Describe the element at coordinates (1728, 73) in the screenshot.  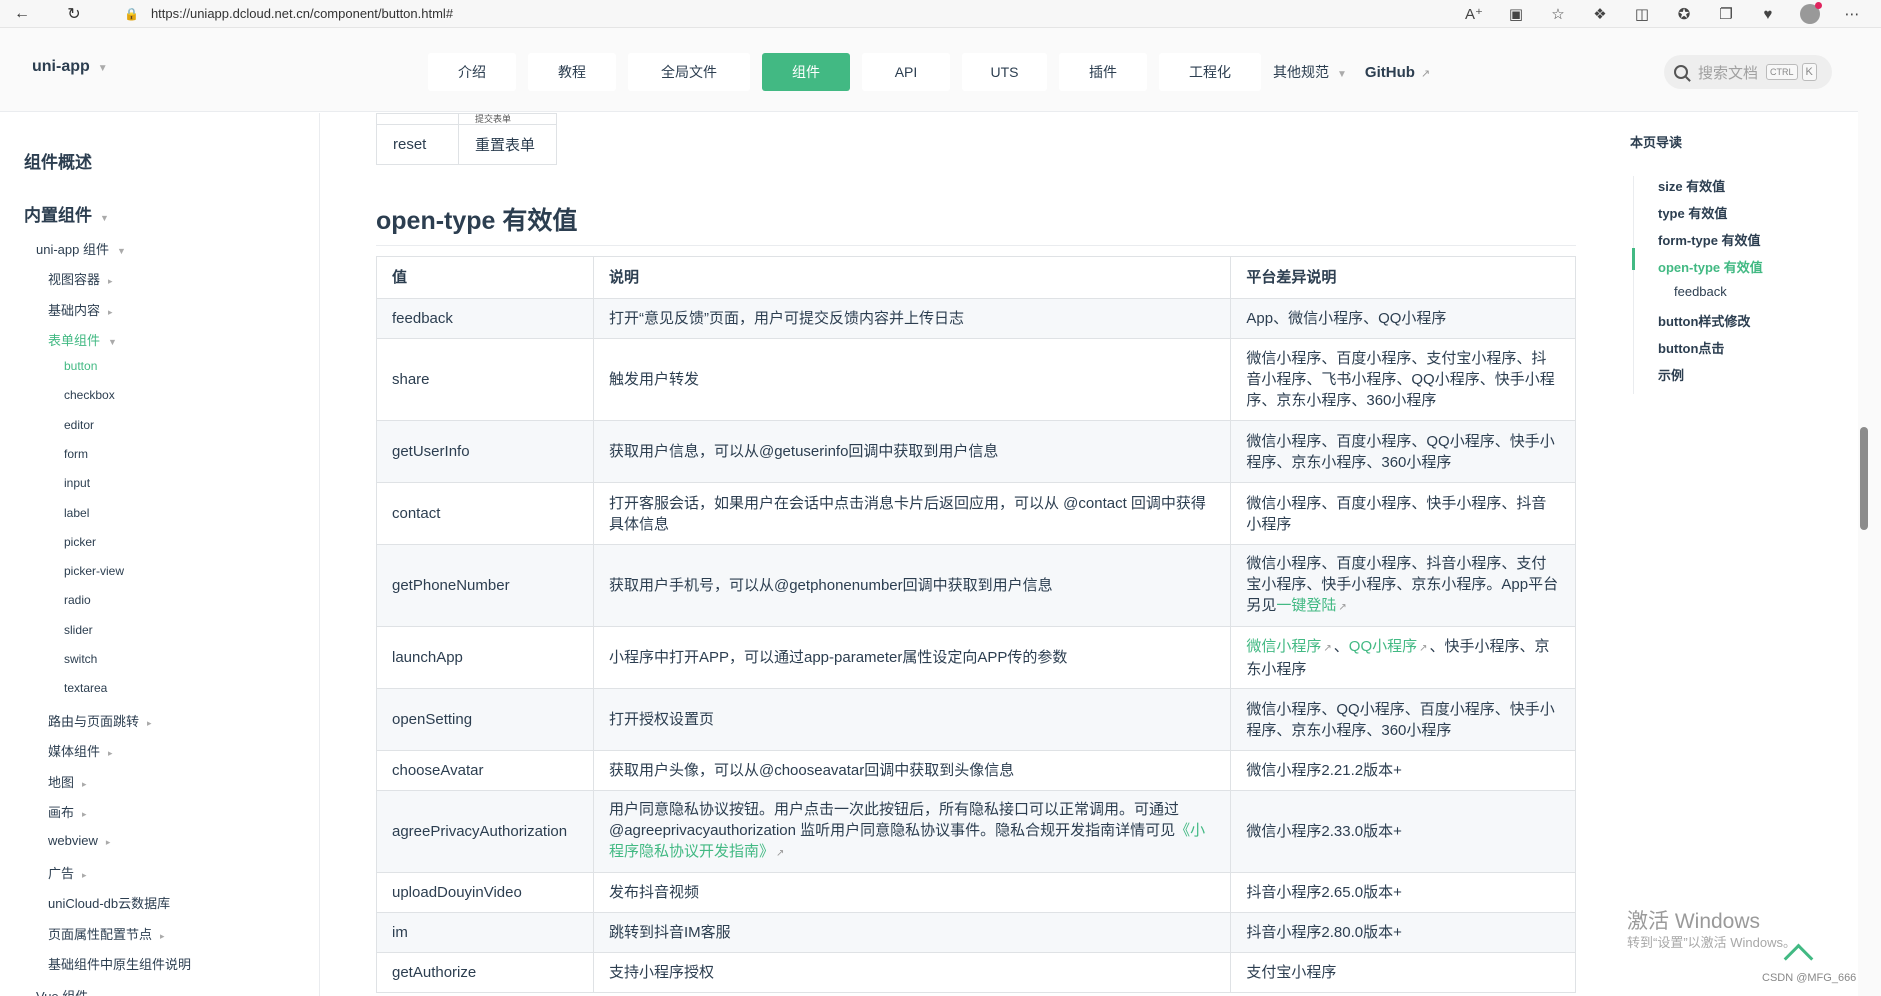
I see `search-placeholder: 搜索文档` at that location.